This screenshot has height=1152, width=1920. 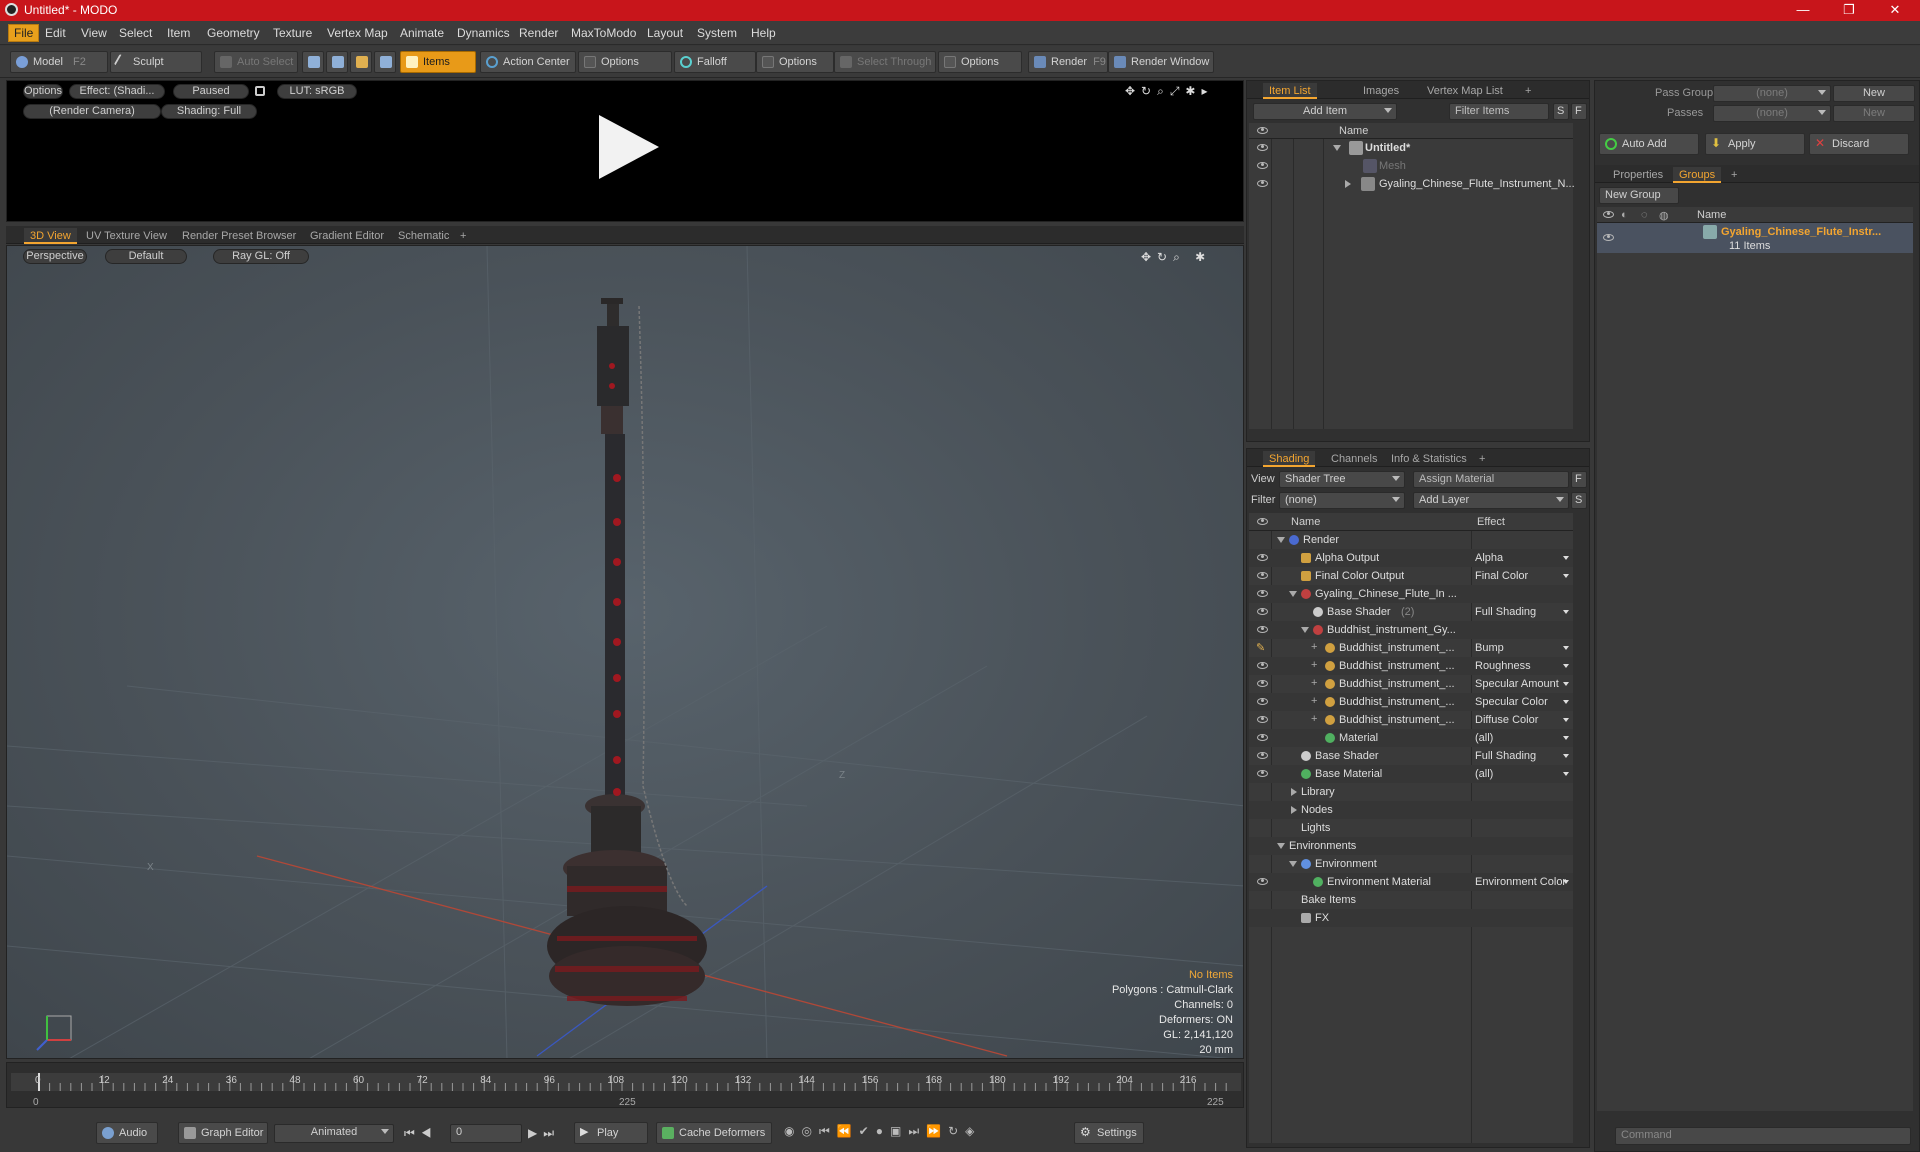 I want to click on viewport-nav-controls: ✥↻⌕ ✱, so click(x=1191, y=257).